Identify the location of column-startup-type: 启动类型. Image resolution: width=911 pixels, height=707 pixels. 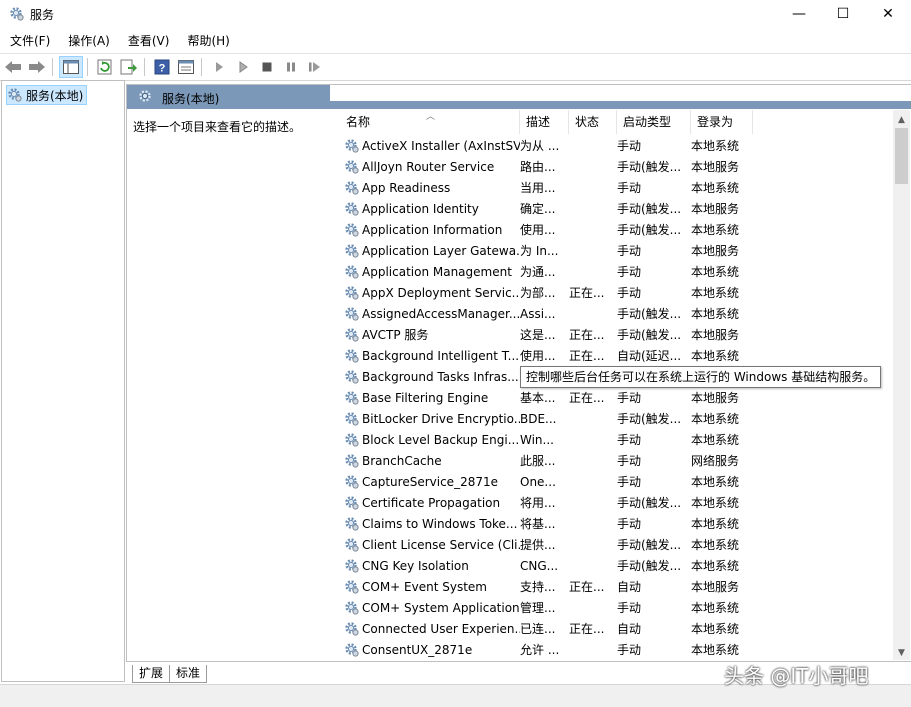
(654, 122).